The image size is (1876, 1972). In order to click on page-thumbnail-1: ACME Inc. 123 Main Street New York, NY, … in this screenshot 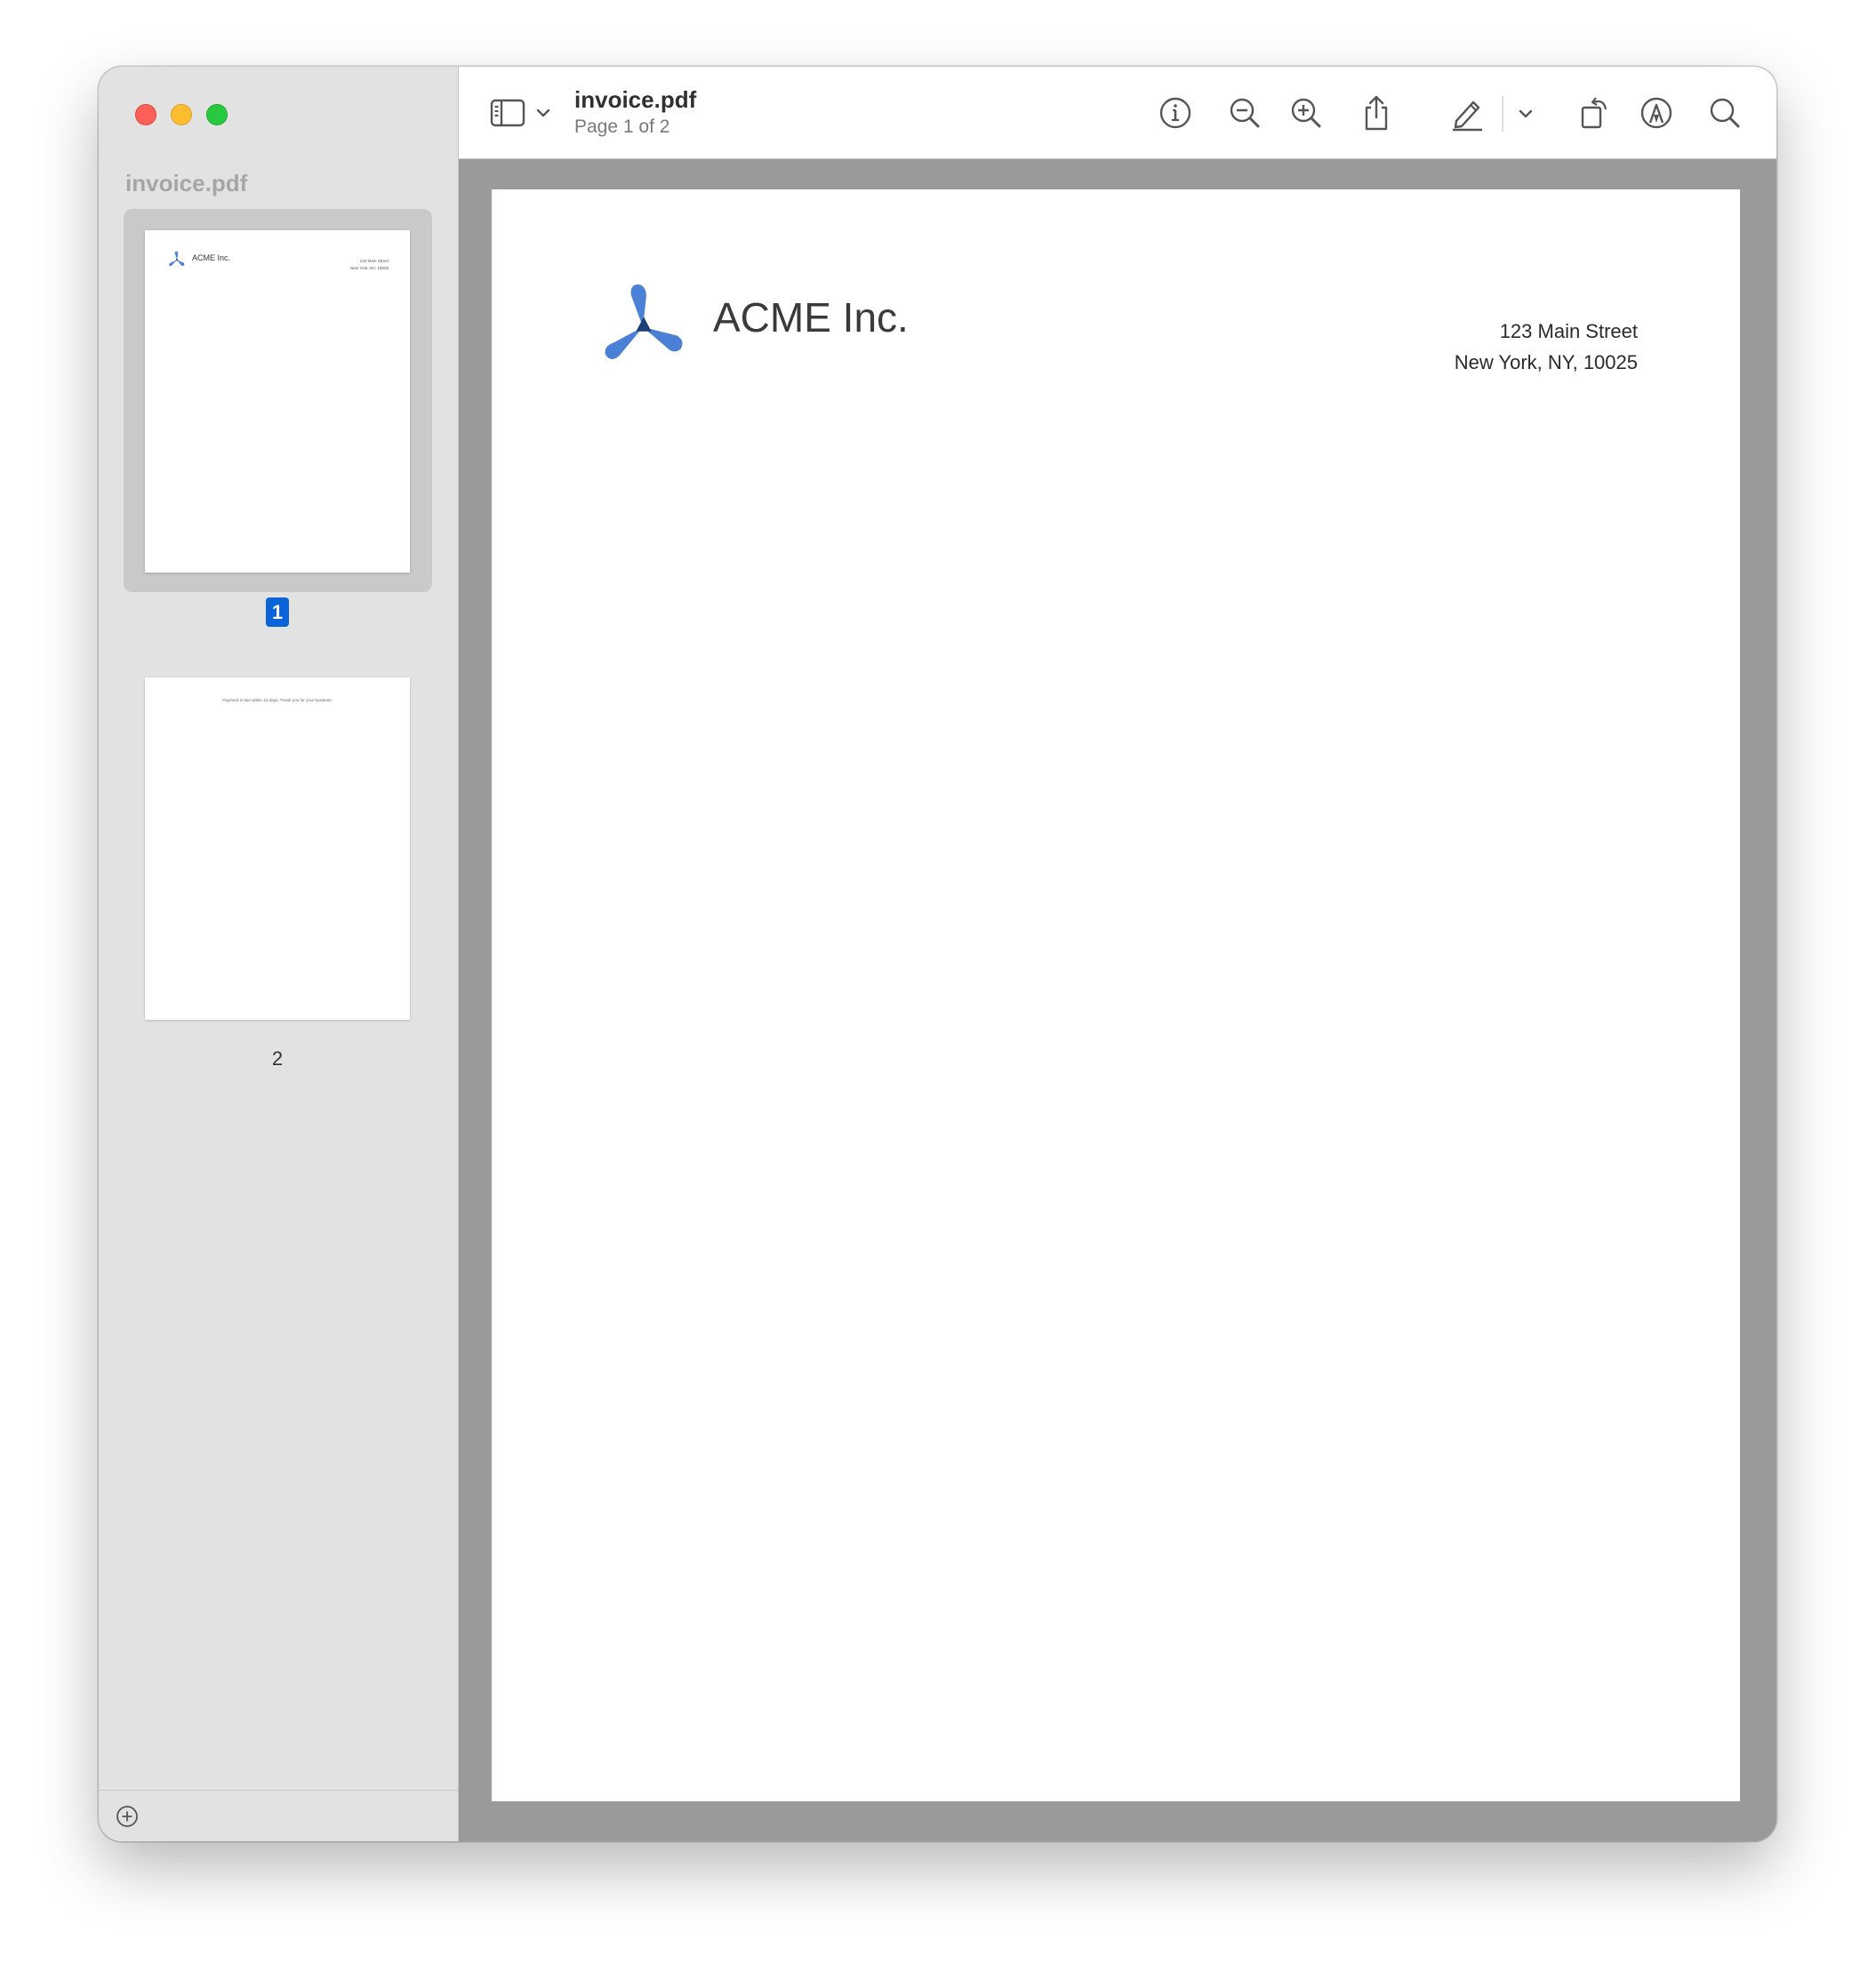, I will do `click(278, 401)`.